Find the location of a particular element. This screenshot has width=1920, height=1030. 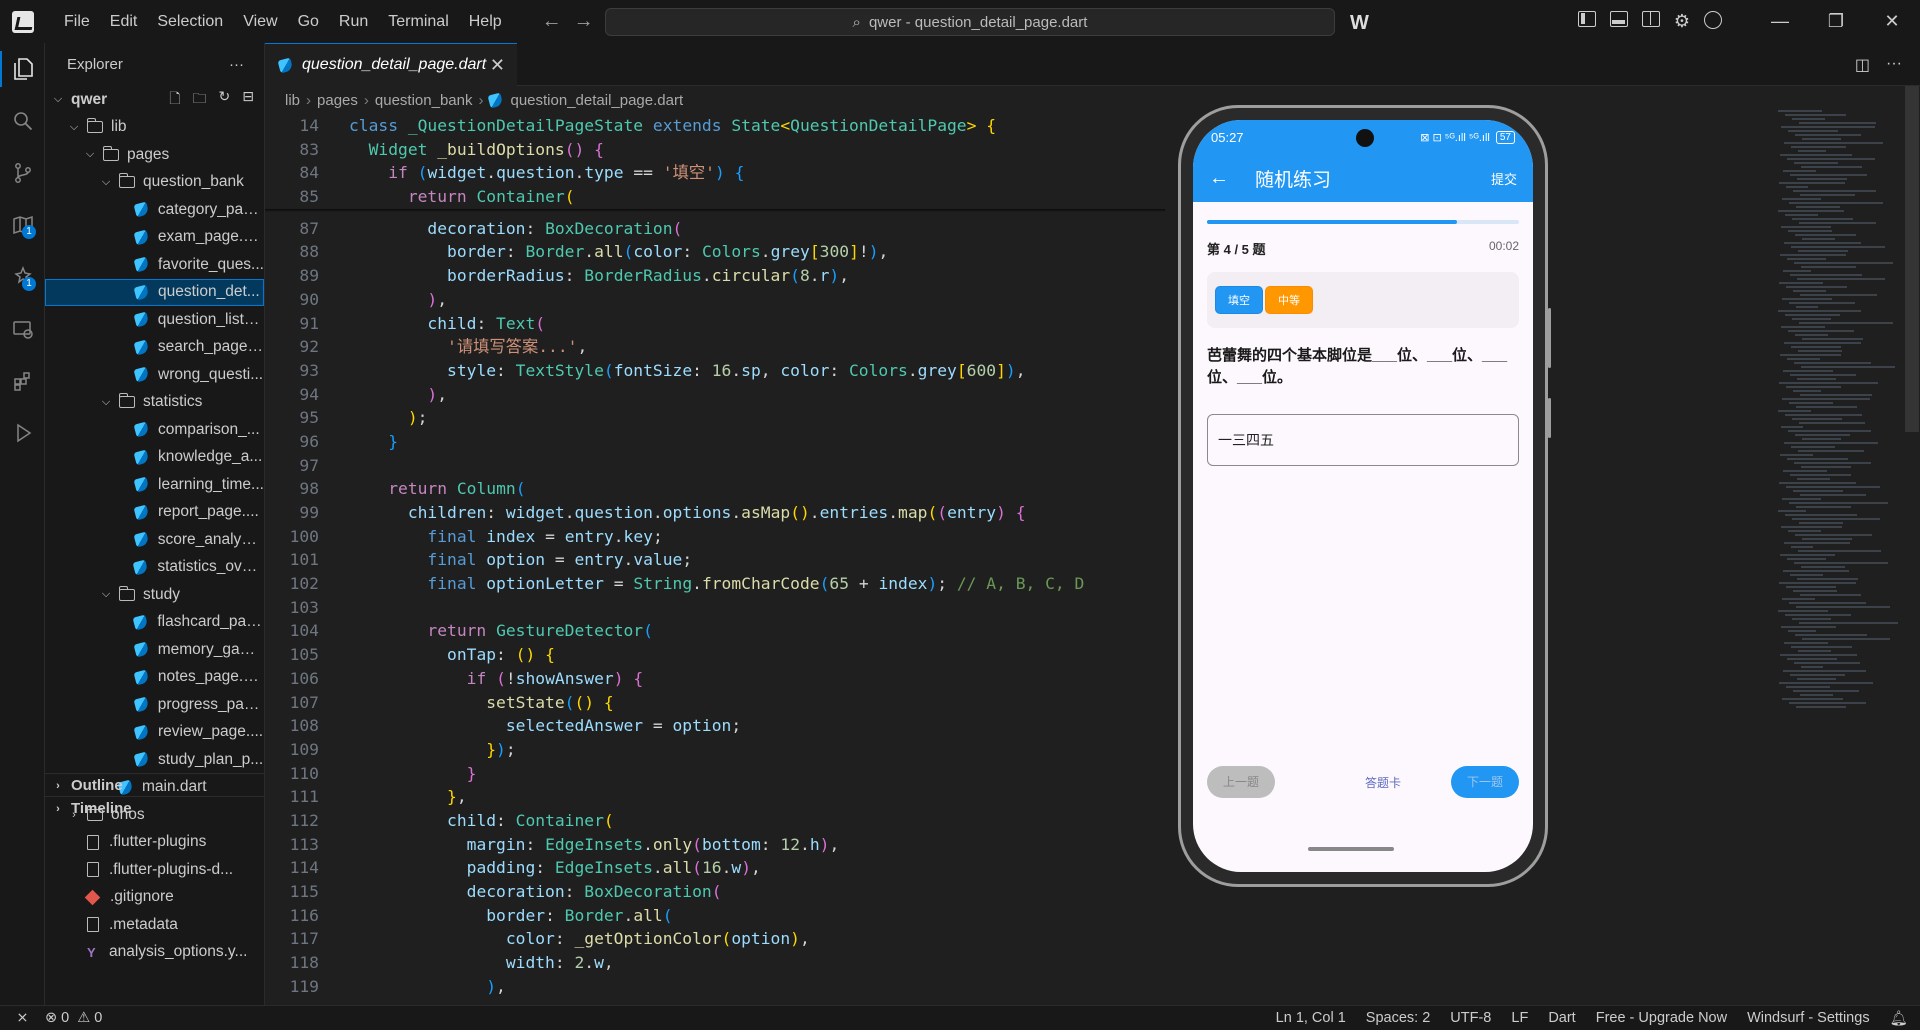

refresh-icon: ↻ is located at coordinates (225, 100).